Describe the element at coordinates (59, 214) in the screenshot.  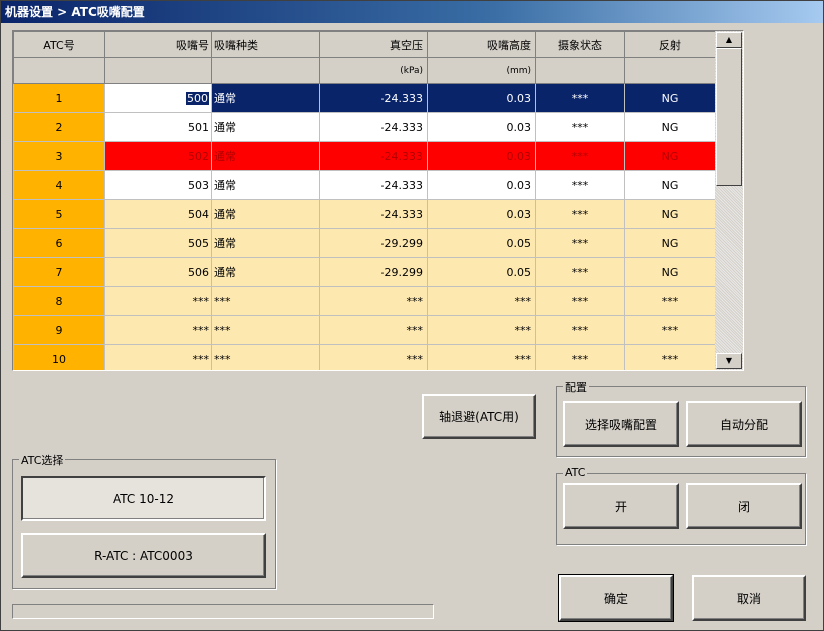
I see `cell-atc-no: 5` at that location.